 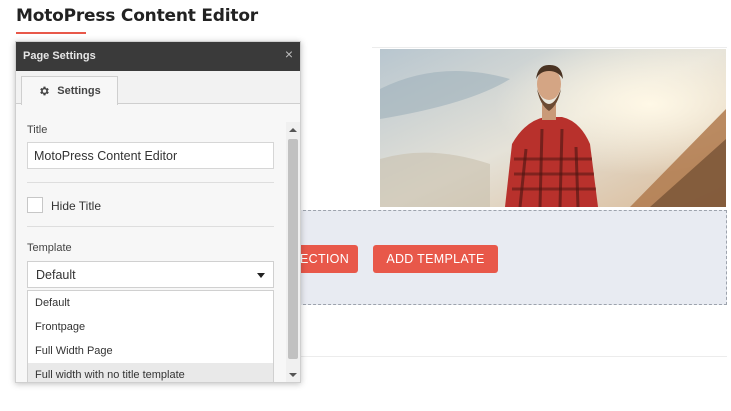 What do you see at coordinates (76, 206) in the screenshot?
I see `hide-title-label: Hide Title` at bounding box center [76, 206].